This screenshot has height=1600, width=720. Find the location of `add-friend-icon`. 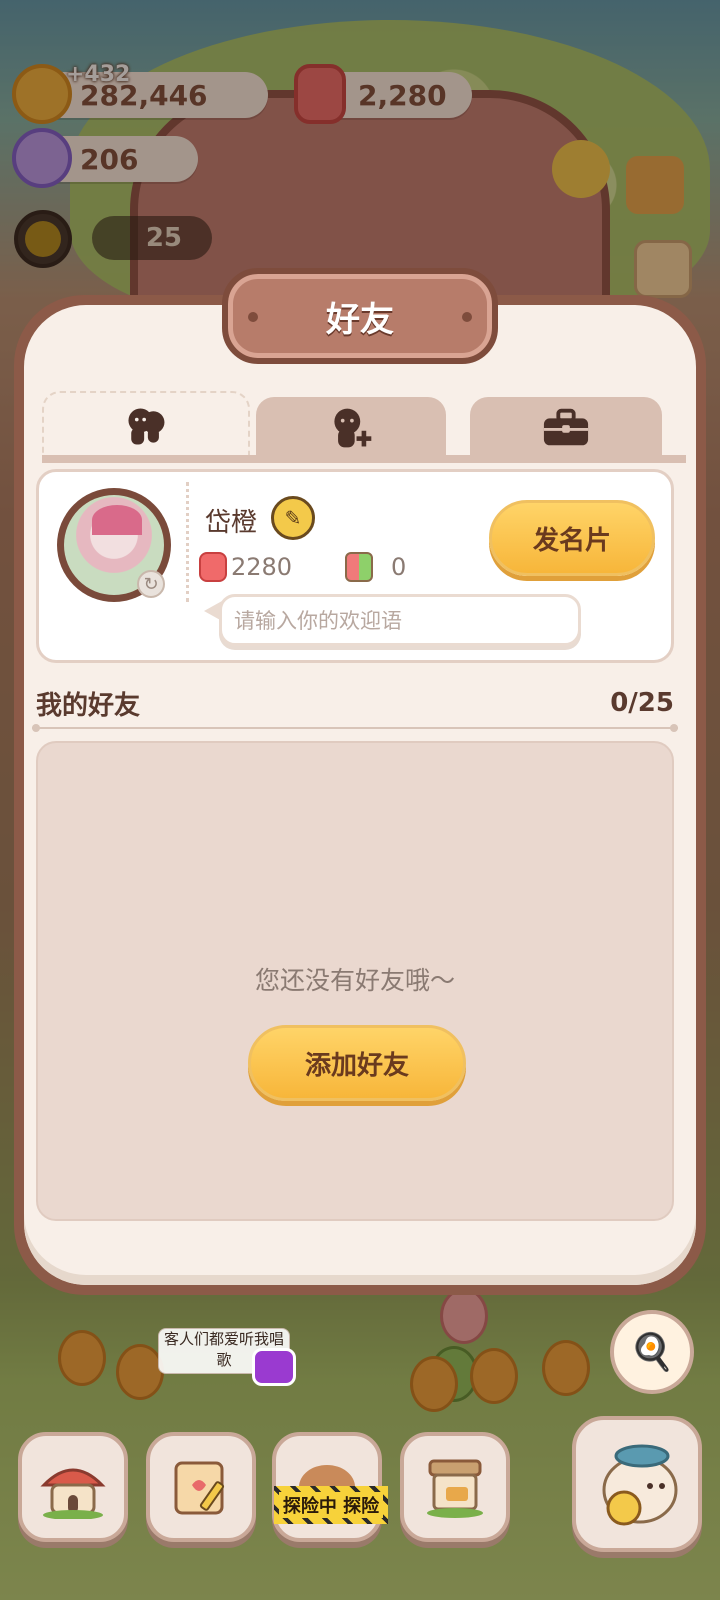

add-friend-icon is located at coordinates (351, 428).